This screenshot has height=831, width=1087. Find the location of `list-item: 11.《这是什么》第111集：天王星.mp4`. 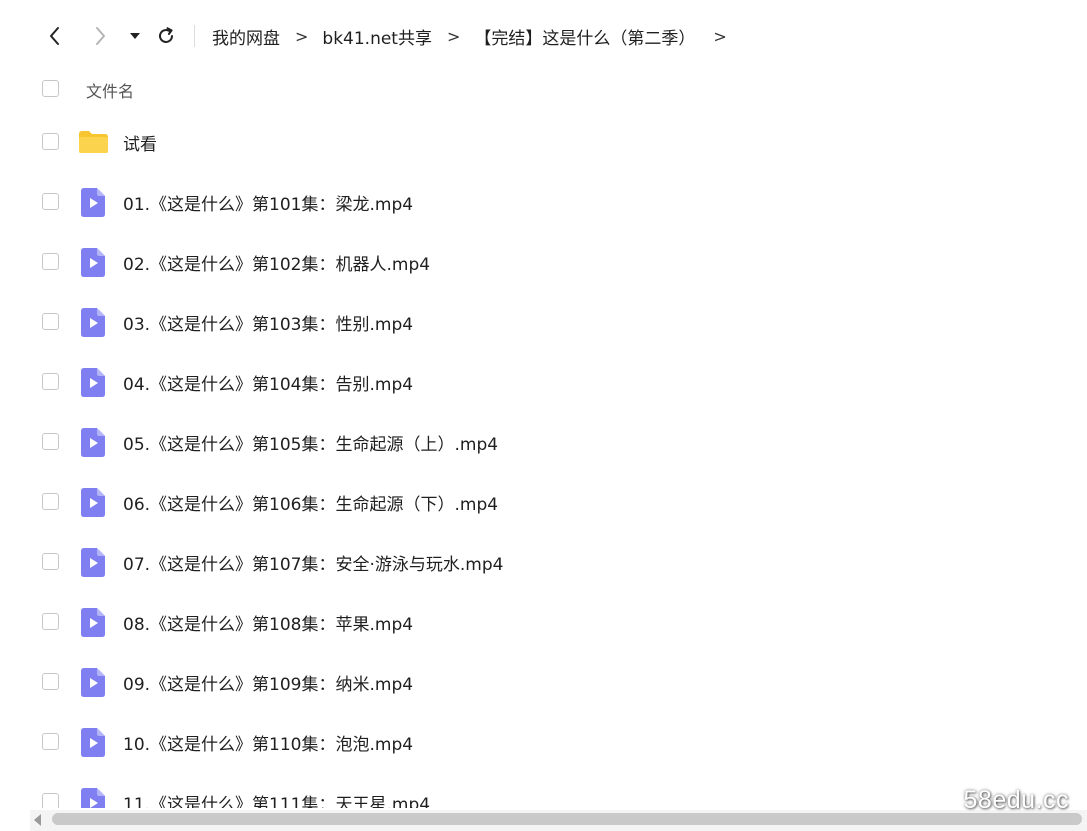

list-item: 11.《这是什么》第111集：天王星.mp4 is located at coordinates (543, 790).